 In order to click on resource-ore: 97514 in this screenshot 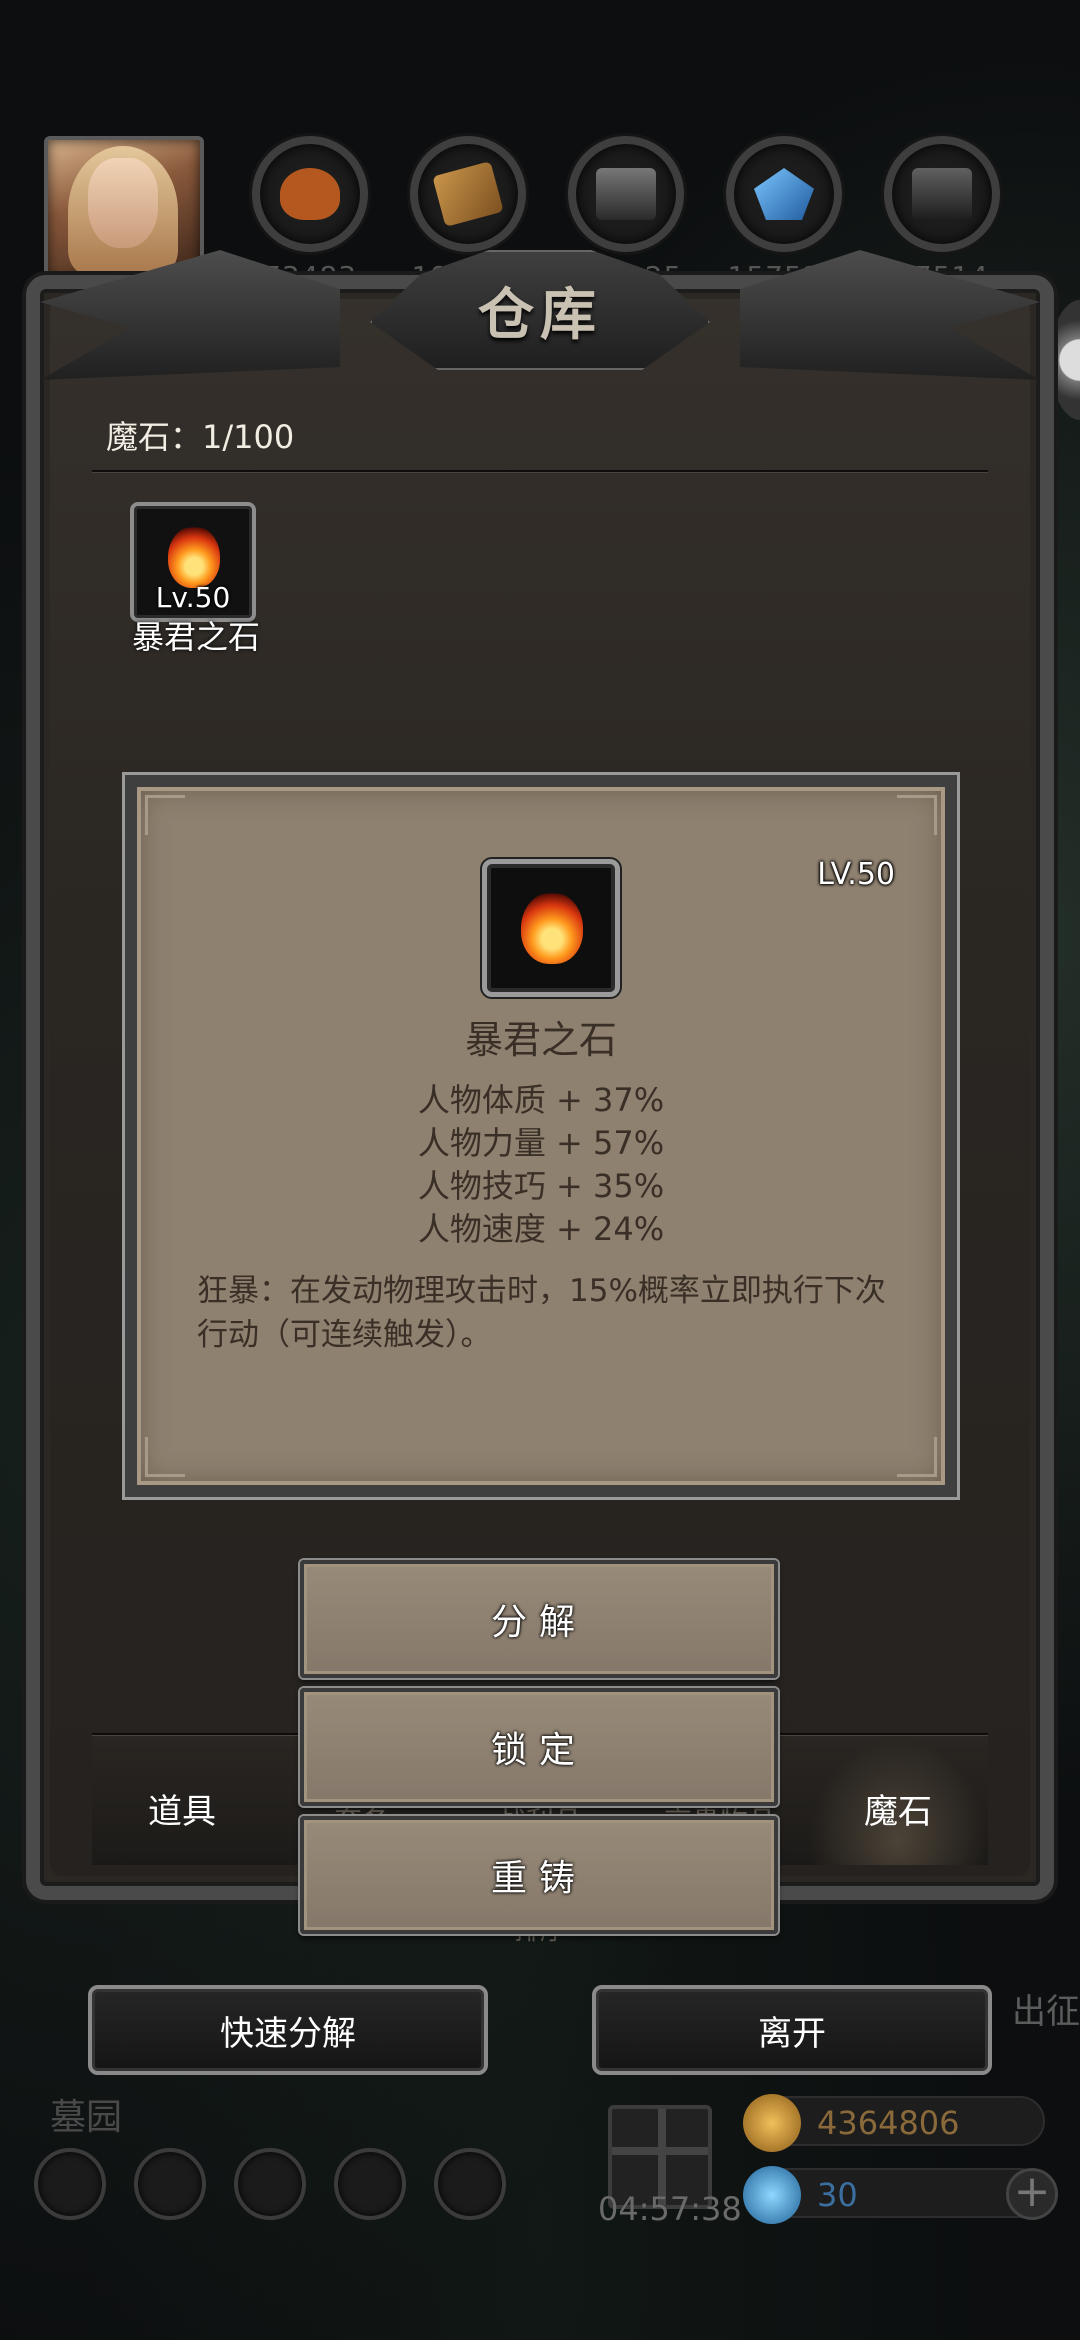, I will do `click(942, 214)`.